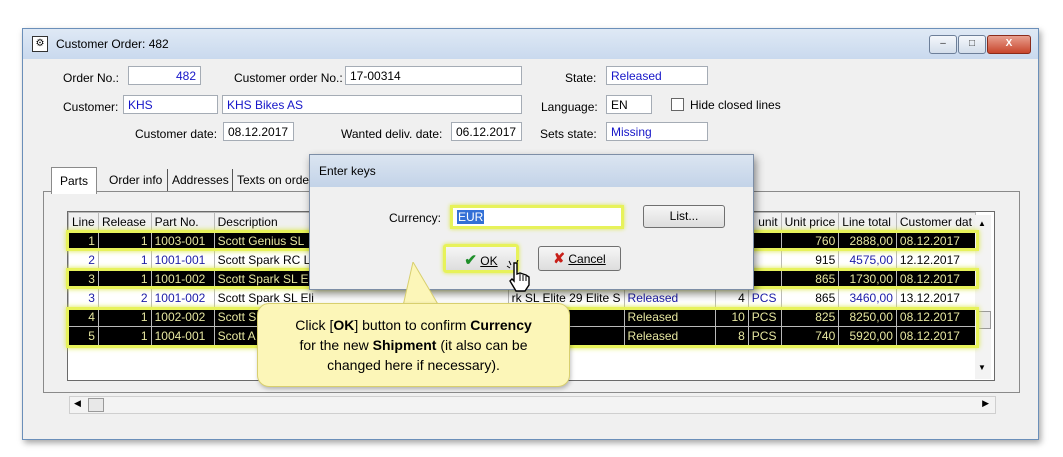 This screenshot has height=457, width=1063. What do you see at coordinates (530, 44) in the screenshot?
I see `title-bar: ⚙ Customer Order: 482 – □ X` at bounding box center [530, 44].